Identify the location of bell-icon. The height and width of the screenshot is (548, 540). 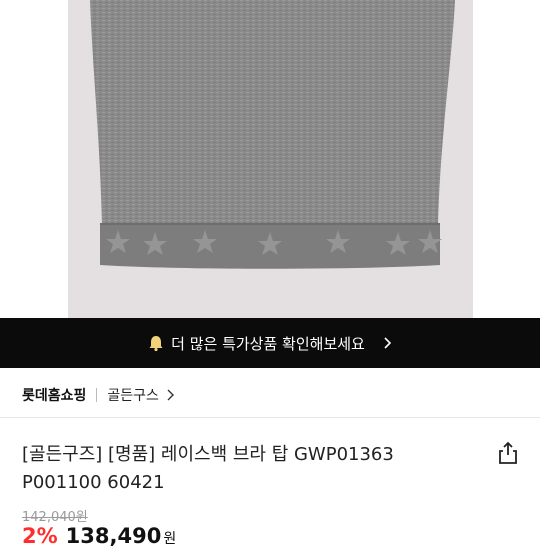
(156, 344).